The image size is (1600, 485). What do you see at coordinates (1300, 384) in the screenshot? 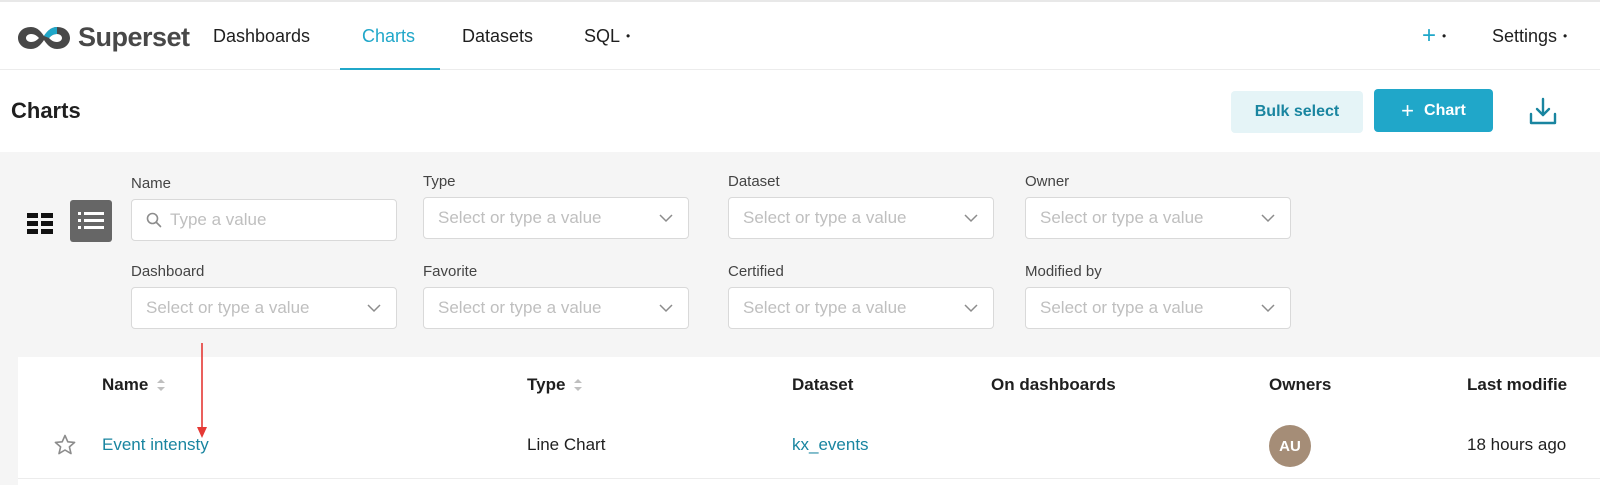
I see `column-header-owners: Owners` at bounding box center [1300, 384].